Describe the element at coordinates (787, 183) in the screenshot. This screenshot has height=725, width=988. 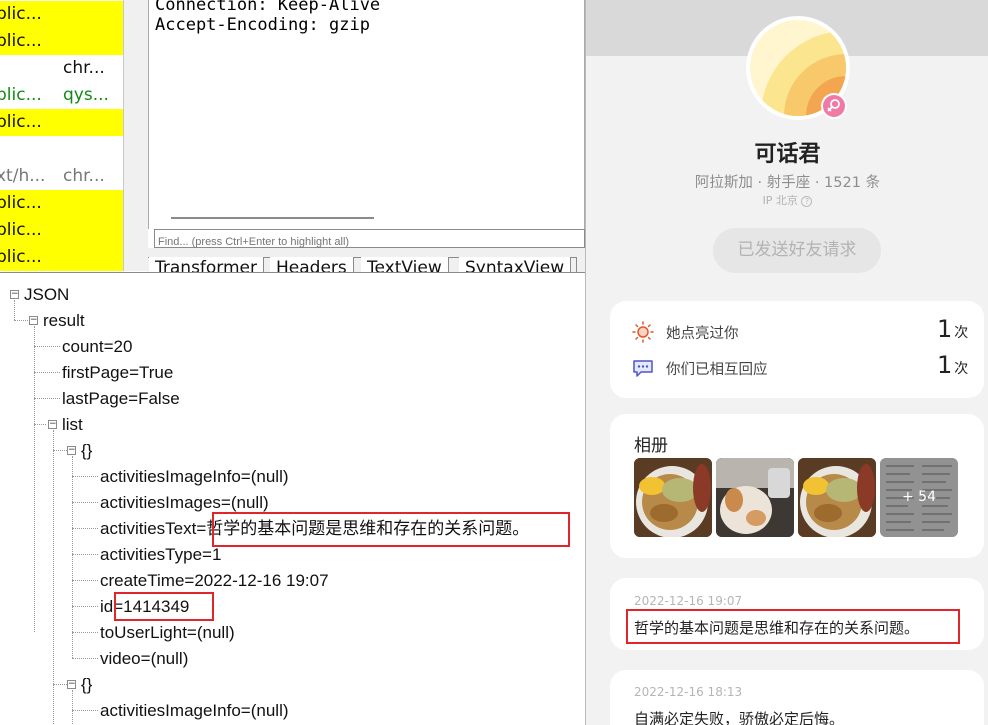
I see `profile-meta: 阿拉斯加 · 射手座 · 1521 条` at that location.